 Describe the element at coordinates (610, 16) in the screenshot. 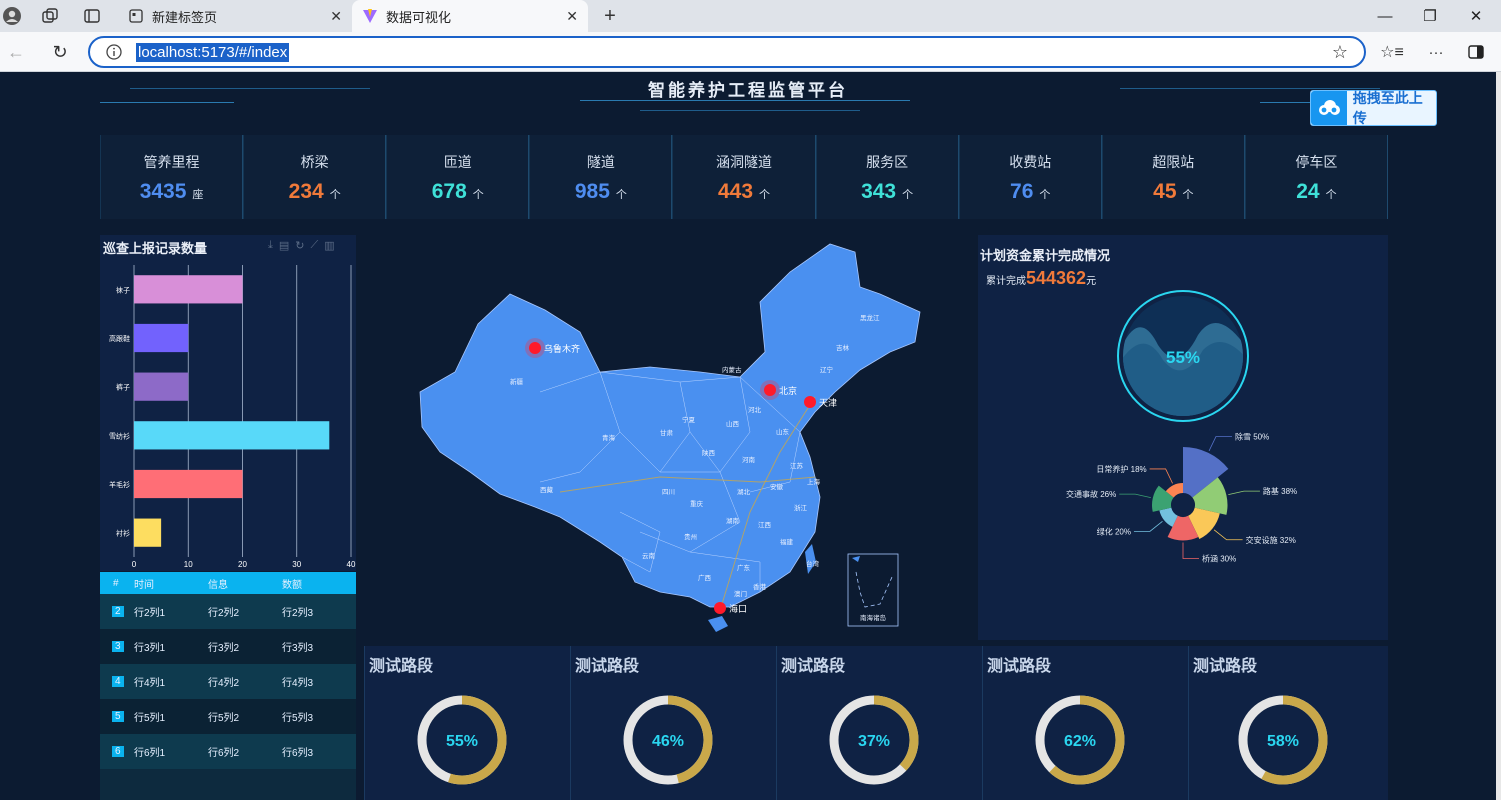

I see `new-tab-button: +` at that location.